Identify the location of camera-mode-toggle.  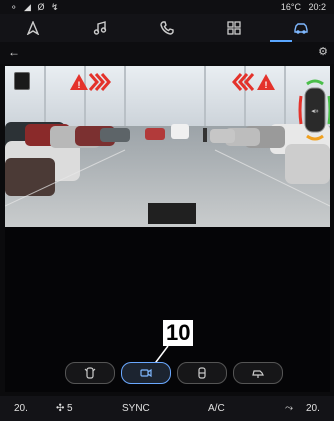
(22, 81).